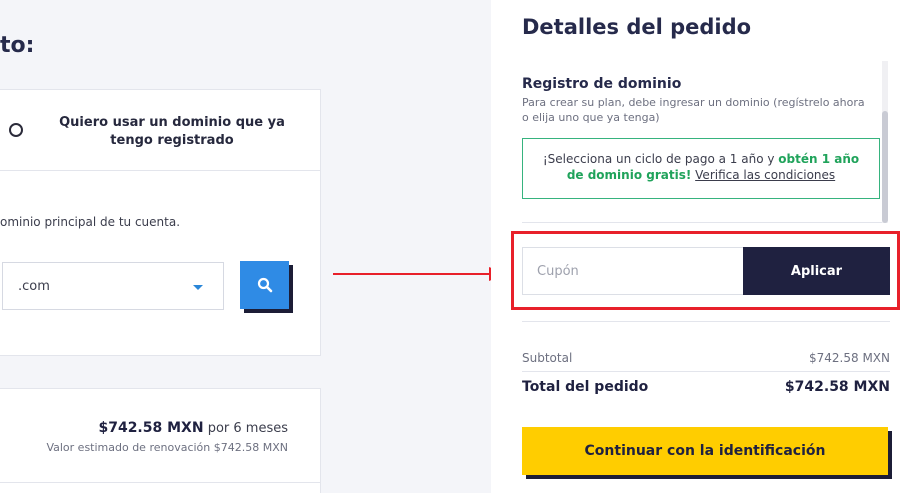 The image size is (914, 493). Describe the element at coordinates (885, 167) in the screenshot. I see `scrollbar-thumb` at that location.